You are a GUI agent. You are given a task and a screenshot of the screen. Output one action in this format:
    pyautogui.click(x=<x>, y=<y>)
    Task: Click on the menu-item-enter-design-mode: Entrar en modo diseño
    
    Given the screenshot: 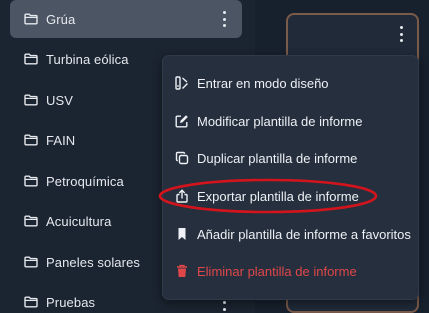 What is the action you would take?
    pyautogui.click(x=295, y=83)
    